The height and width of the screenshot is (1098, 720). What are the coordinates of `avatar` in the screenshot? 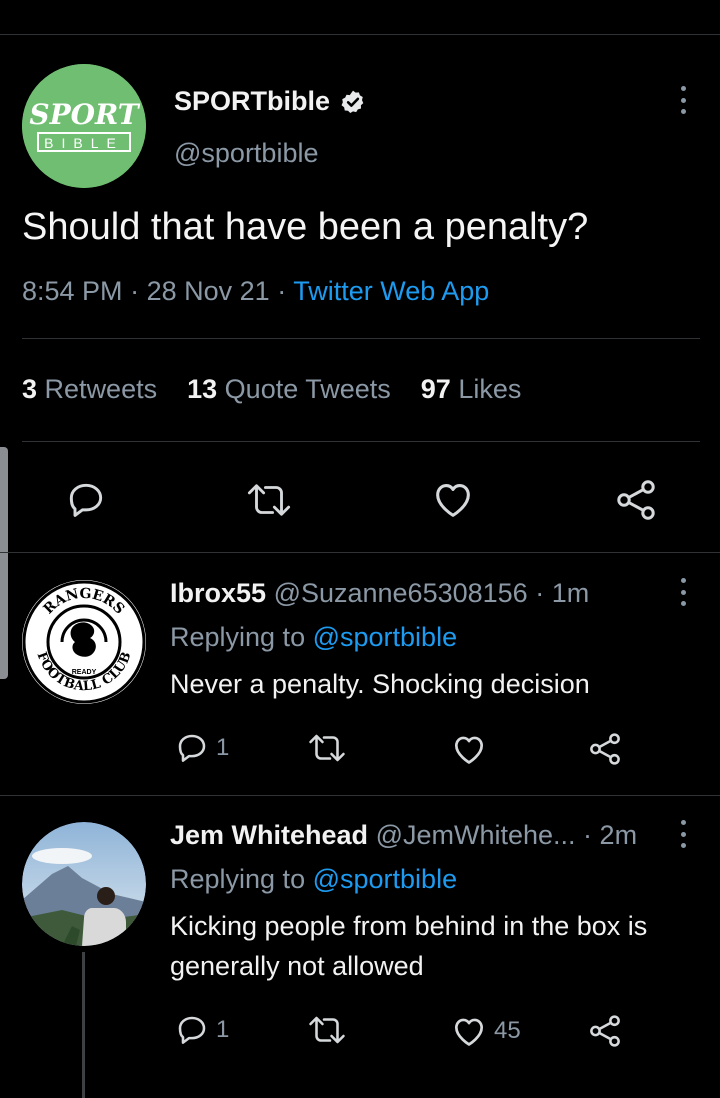 It's located at (84, 884).